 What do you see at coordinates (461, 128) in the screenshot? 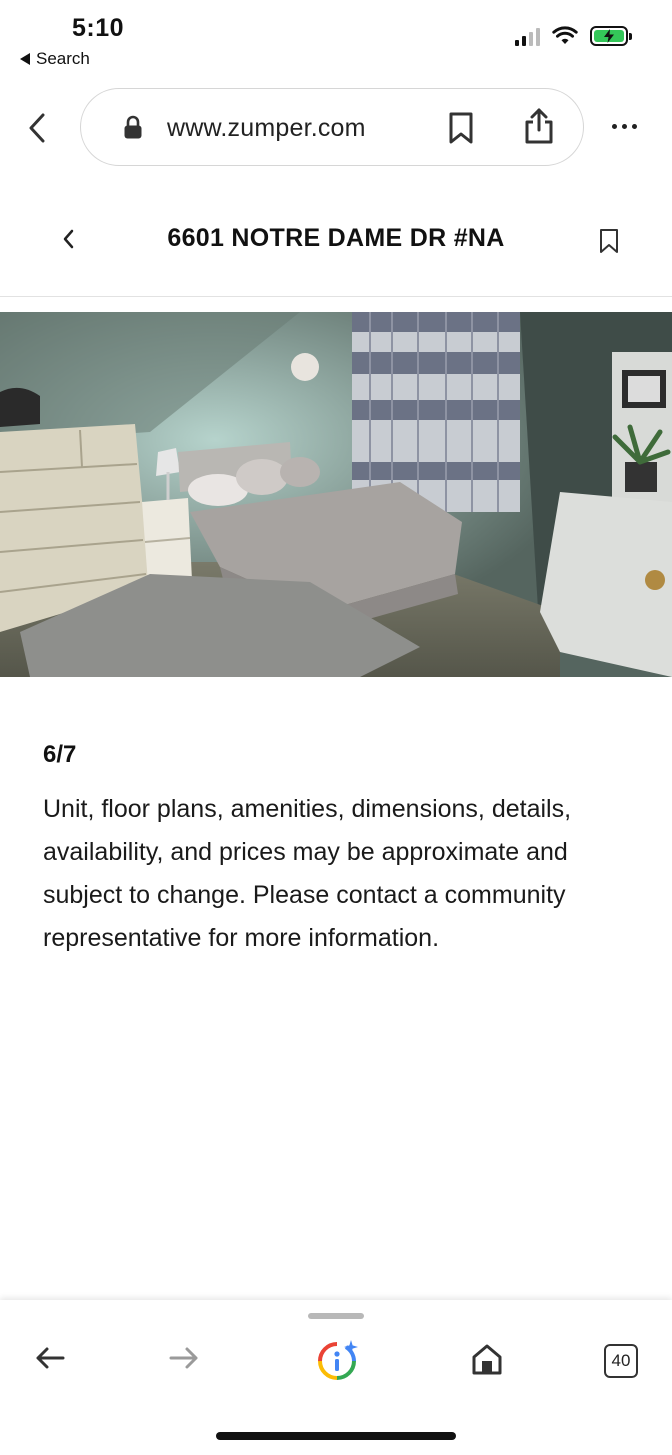
I see `bookmark-icon` at bounding box center [461, 128].